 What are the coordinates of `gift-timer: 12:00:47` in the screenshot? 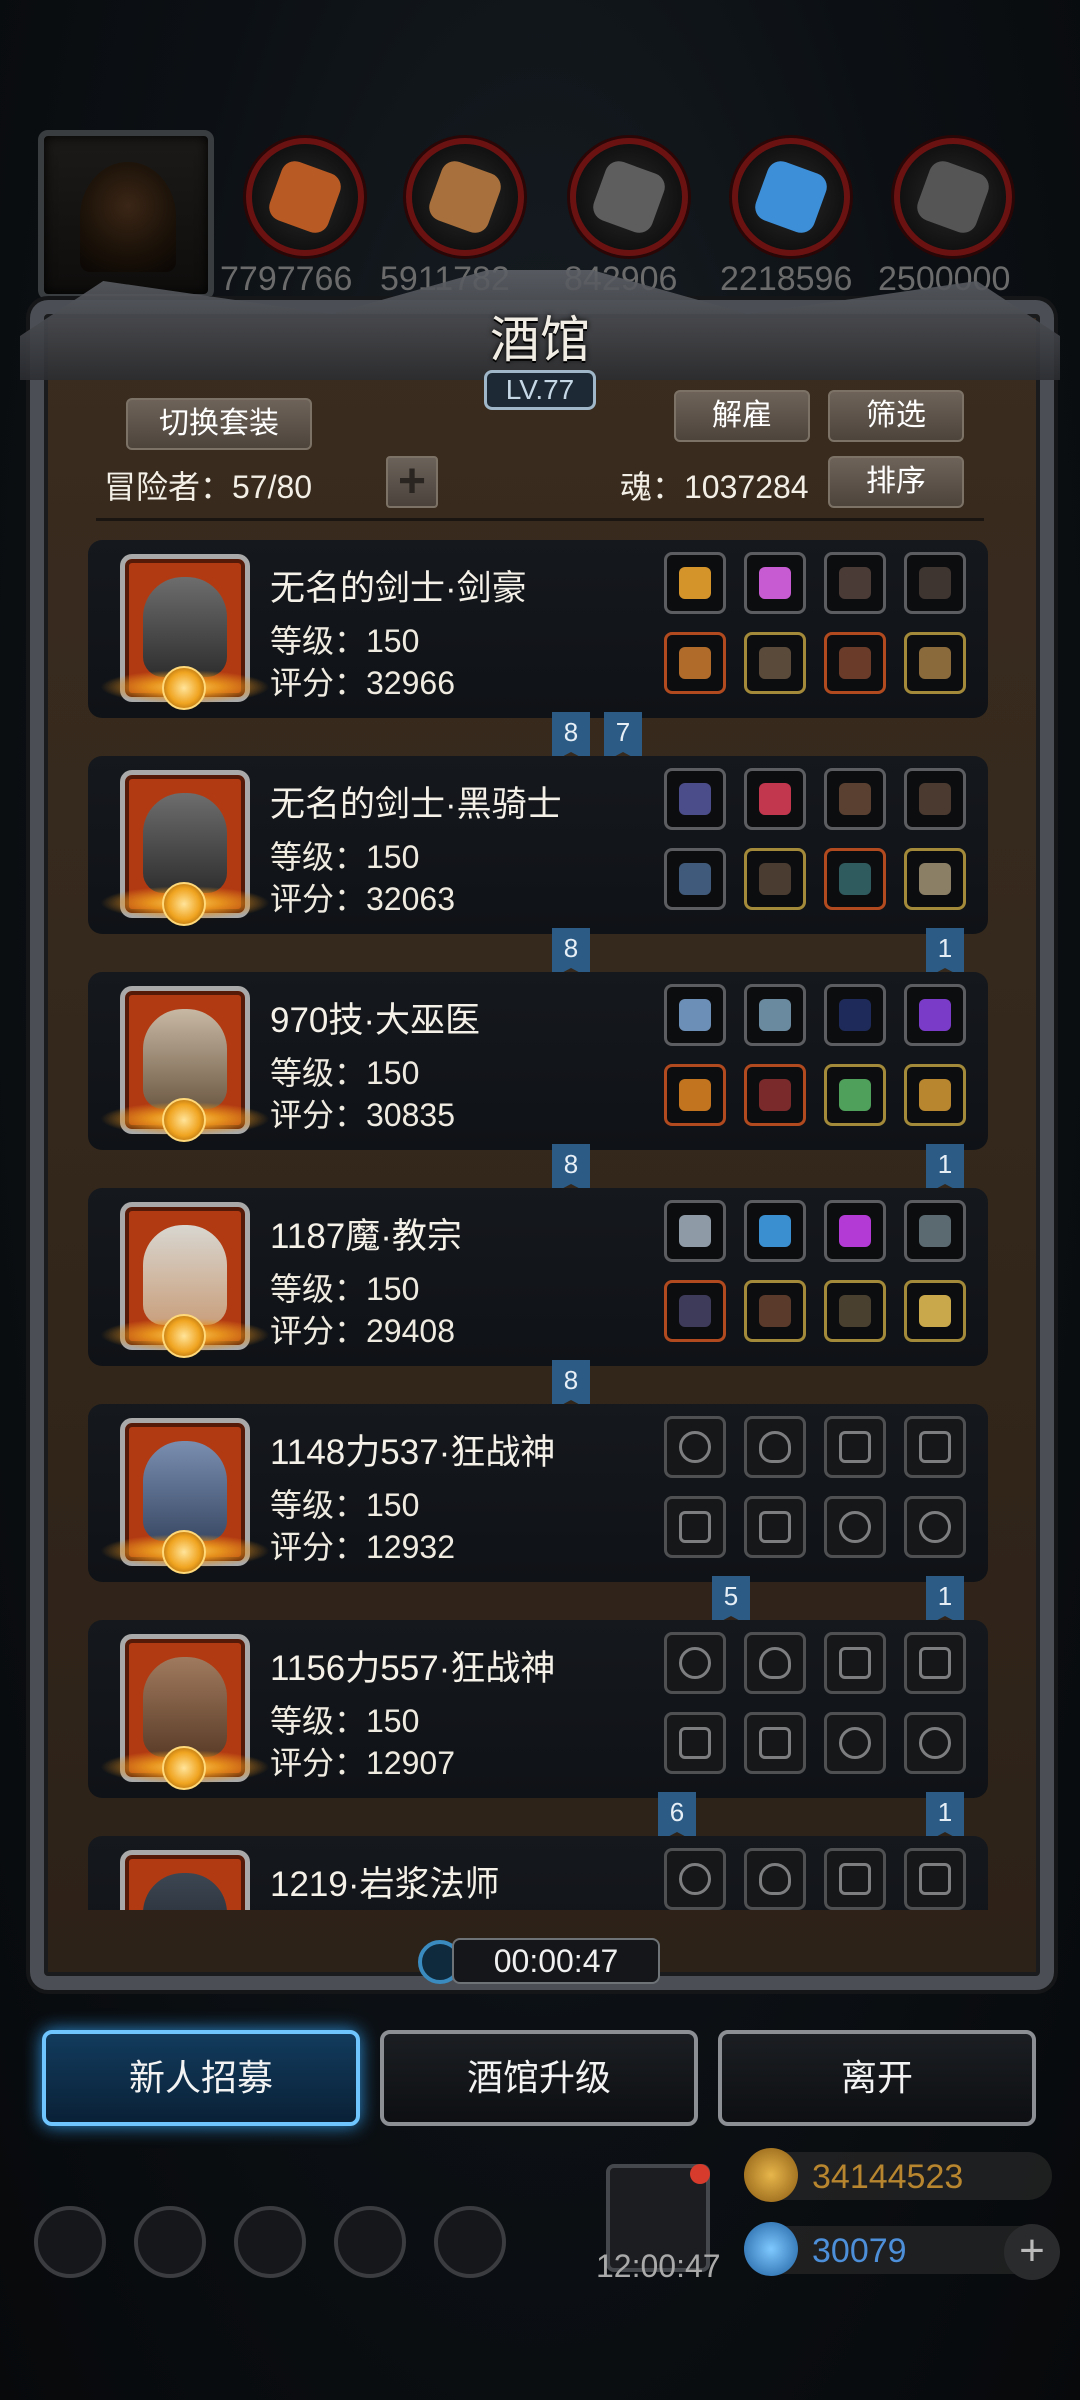 It's located at (658, 2266).